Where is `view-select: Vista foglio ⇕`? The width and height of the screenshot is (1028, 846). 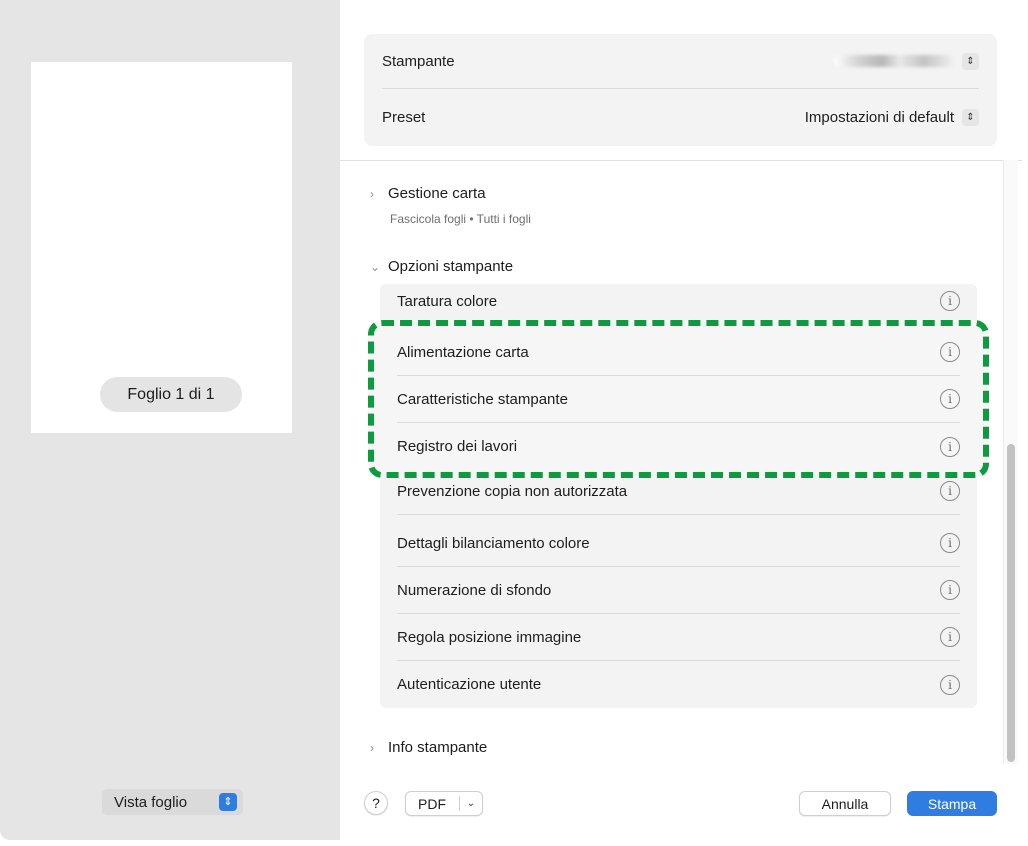 view-select: Vista foglio ⇕ is located at coordinates (172, 802).